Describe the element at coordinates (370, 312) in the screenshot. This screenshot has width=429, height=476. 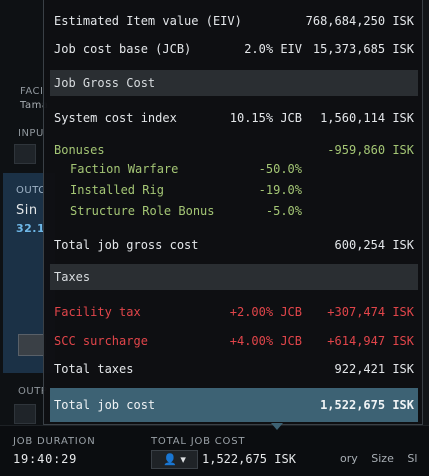
I see `facility-tax-value: +307,474 ISK` at that location.